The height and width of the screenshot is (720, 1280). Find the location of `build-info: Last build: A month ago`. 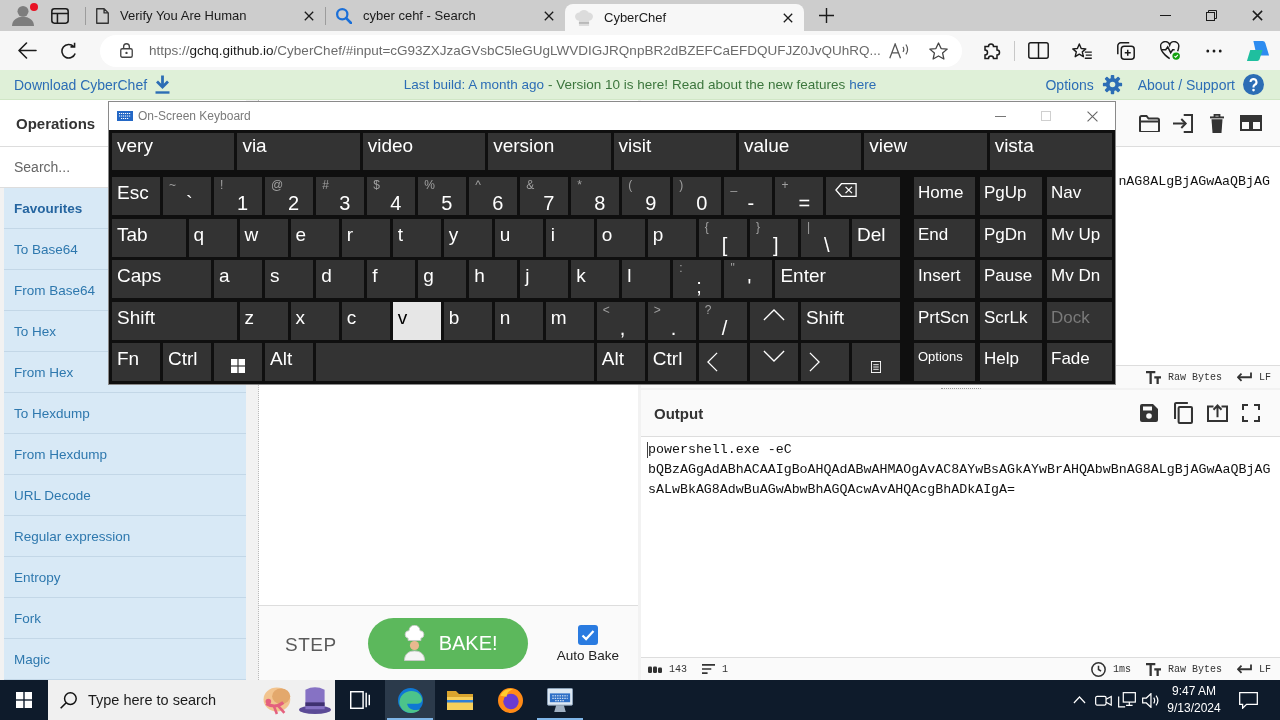

build-info: Last build: A month ago is located at coordinates (474, 84).